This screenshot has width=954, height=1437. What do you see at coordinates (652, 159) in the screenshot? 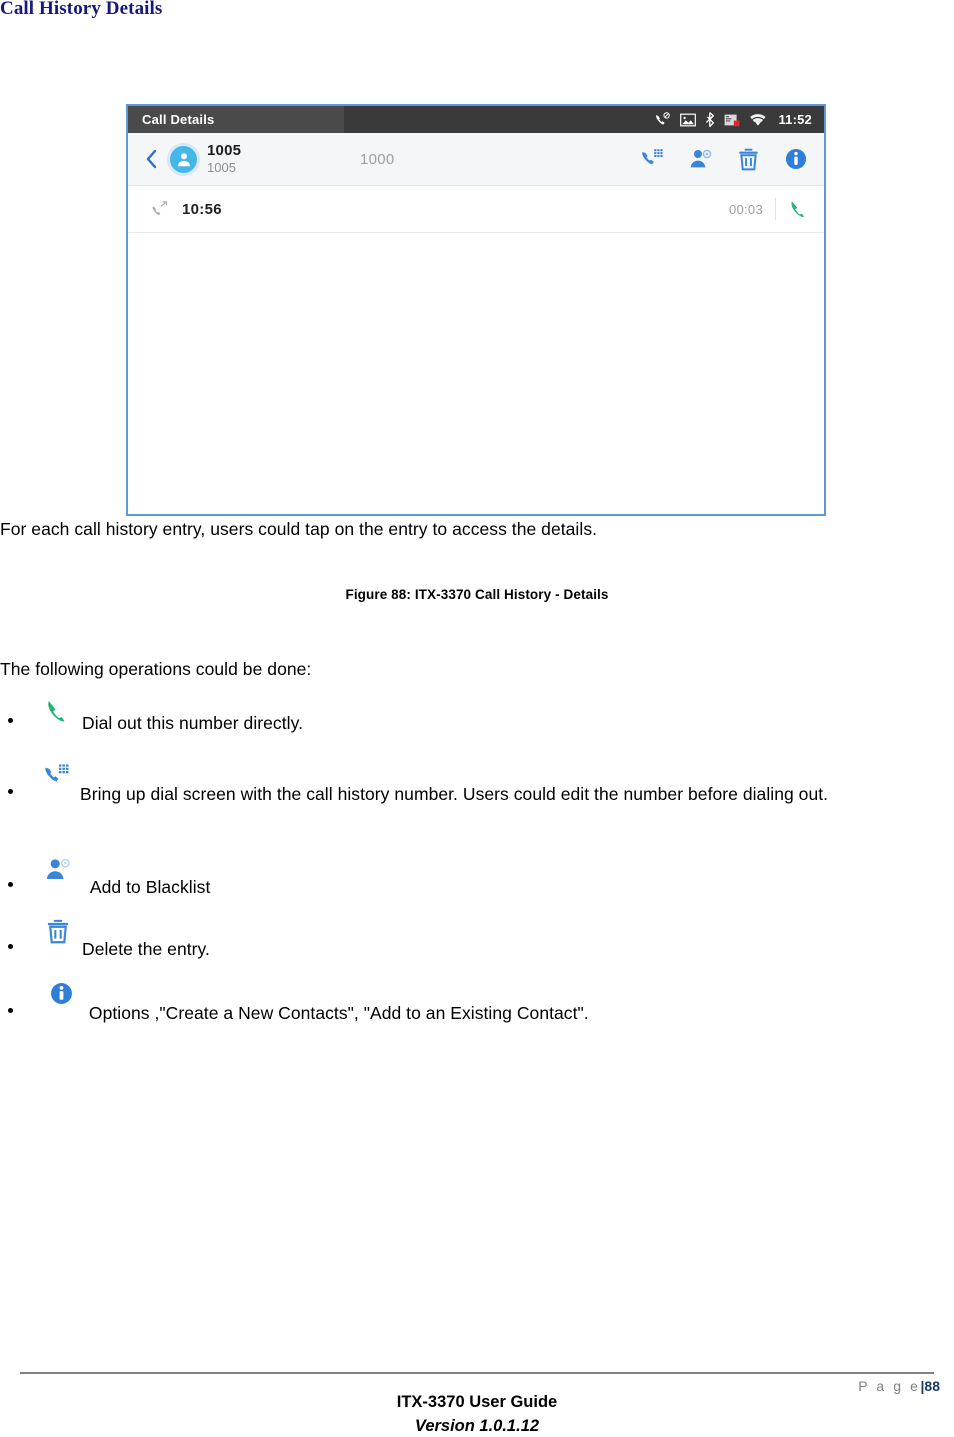
I see `dial-keypad-icon` at bounding box center [652, 159].